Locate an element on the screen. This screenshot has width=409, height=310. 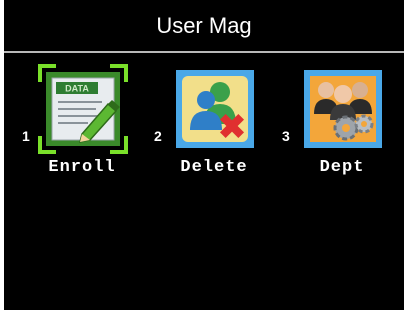
menu-item-delete: 2 Delete is located at coordinates (214, 134).